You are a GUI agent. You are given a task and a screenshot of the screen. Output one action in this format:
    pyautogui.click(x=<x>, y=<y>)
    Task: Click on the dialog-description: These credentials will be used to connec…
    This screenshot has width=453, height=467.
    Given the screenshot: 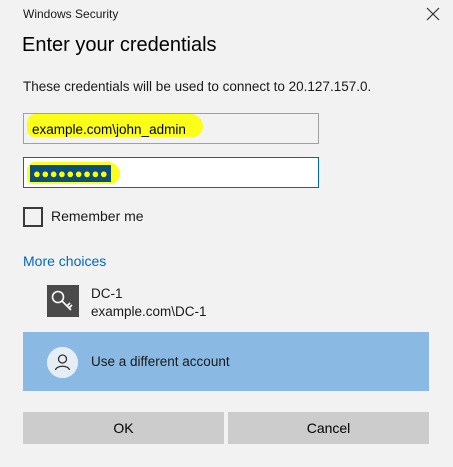 What is the action you would take?
    pyautogui.click(x=197, y=86)
    